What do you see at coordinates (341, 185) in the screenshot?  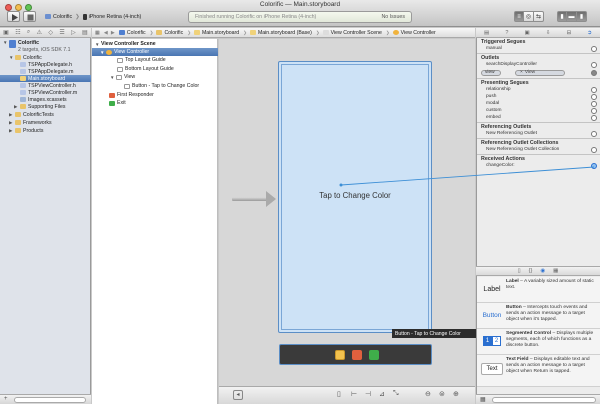 I see `connection-origin-dot` at bounding box center [341, 185].